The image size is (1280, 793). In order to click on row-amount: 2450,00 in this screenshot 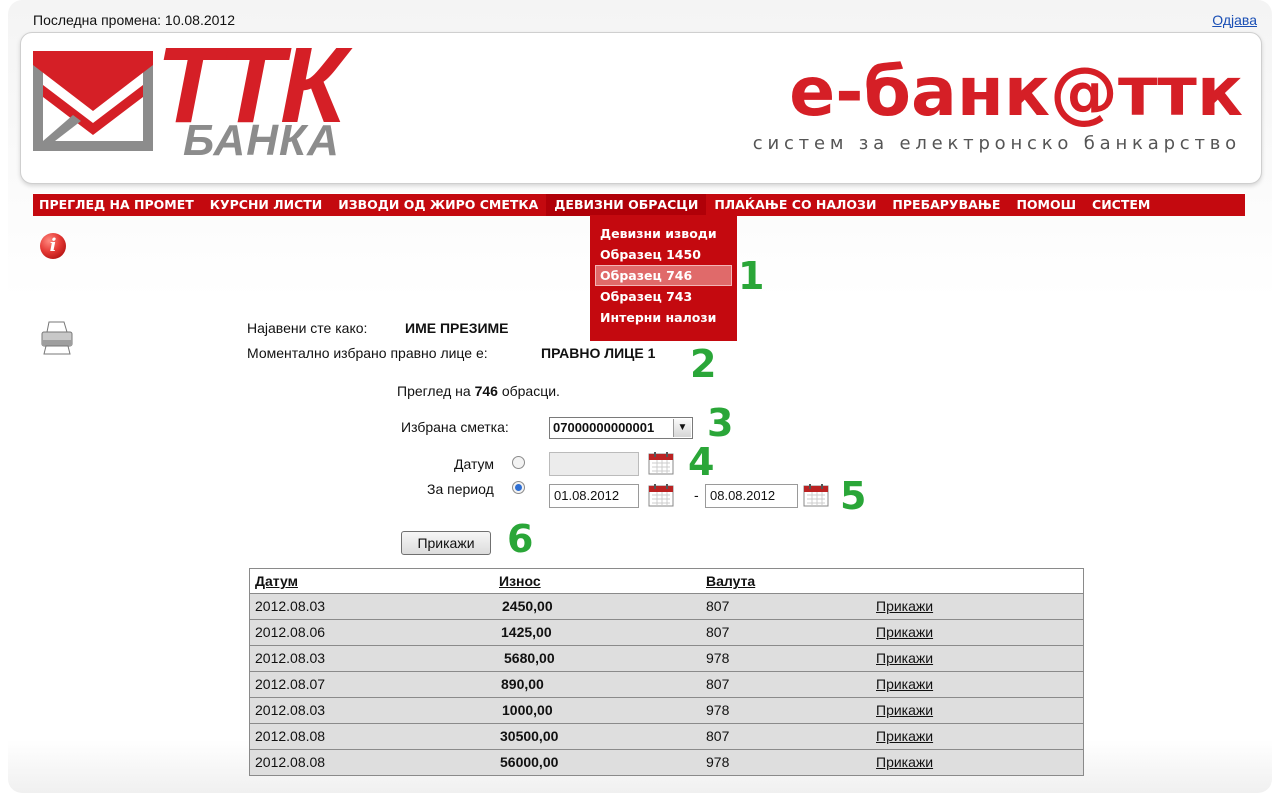, I will do `click(527, 606)`.